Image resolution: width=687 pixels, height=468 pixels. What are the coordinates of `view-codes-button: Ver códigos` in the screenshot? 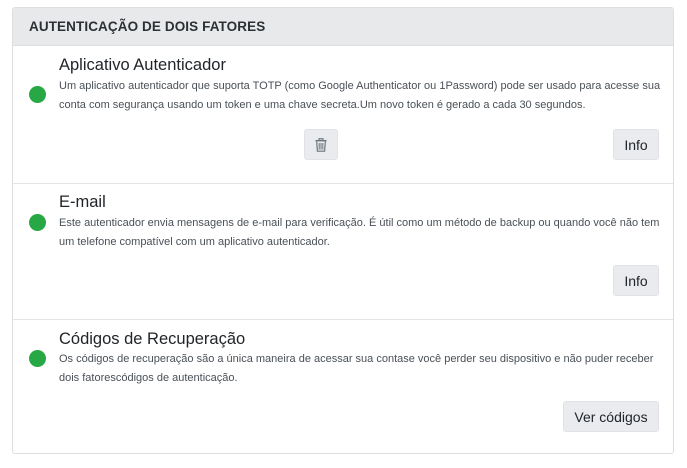 It's located at (611, 416).